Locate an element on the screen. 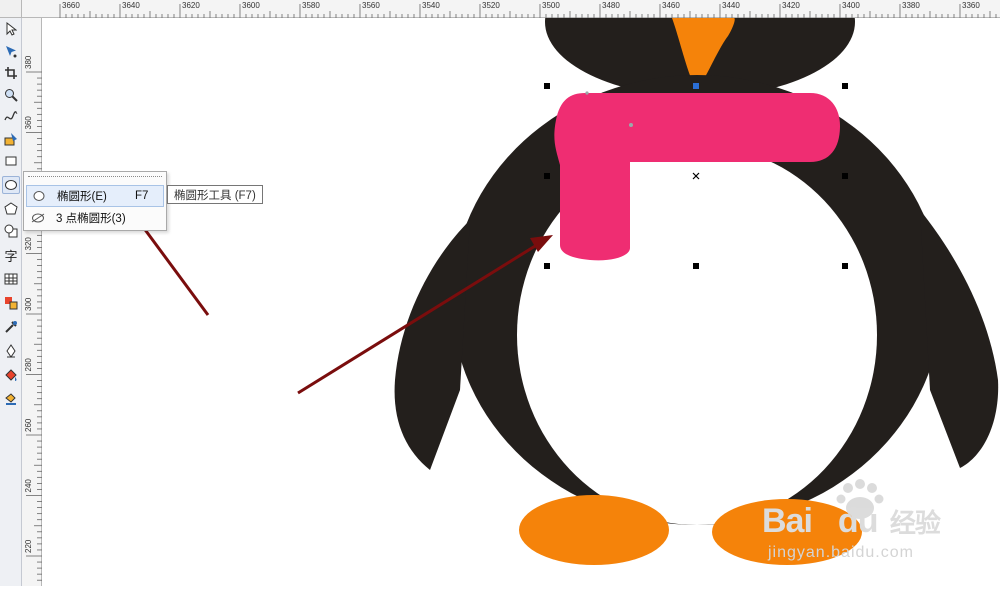  ruler-tick-label: 300 is located at coordinates (28, 304).